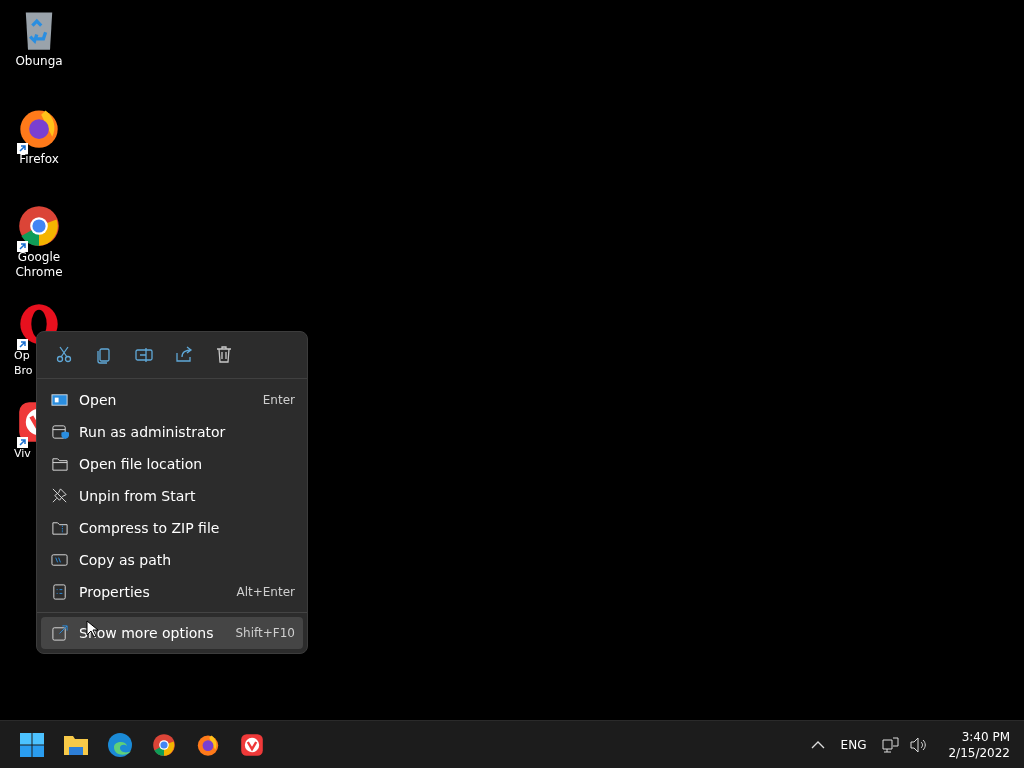 Image resolution: width=1024 pixels, height=768 pixels. Describe the element at coordinates (120, 744) in the screenshot. I see `edge-icon` at that location.